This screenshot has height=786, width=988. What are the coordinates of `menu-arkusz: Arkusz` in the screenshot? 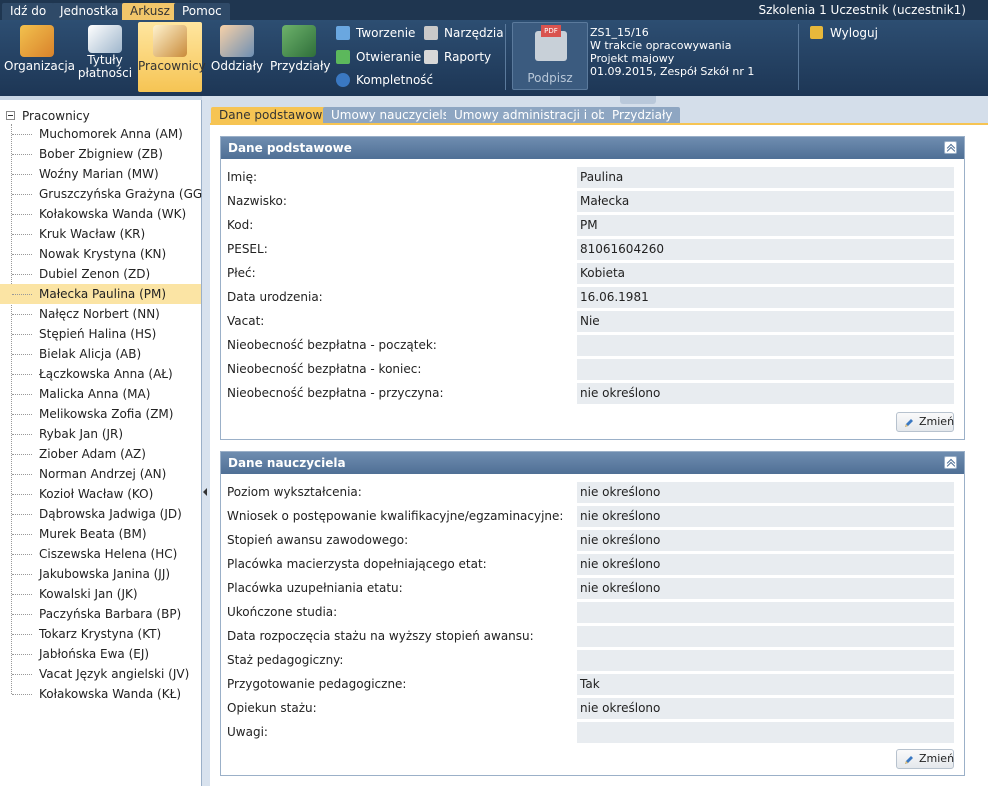 It's located at (150, 11).